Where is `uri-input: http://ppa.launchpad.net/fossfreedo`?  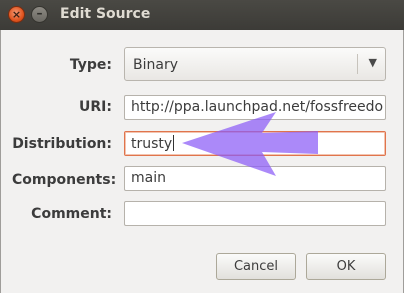 uri-input: http://ppa.launchpad.net/fossfreedo is located at coordinates (255, 107).